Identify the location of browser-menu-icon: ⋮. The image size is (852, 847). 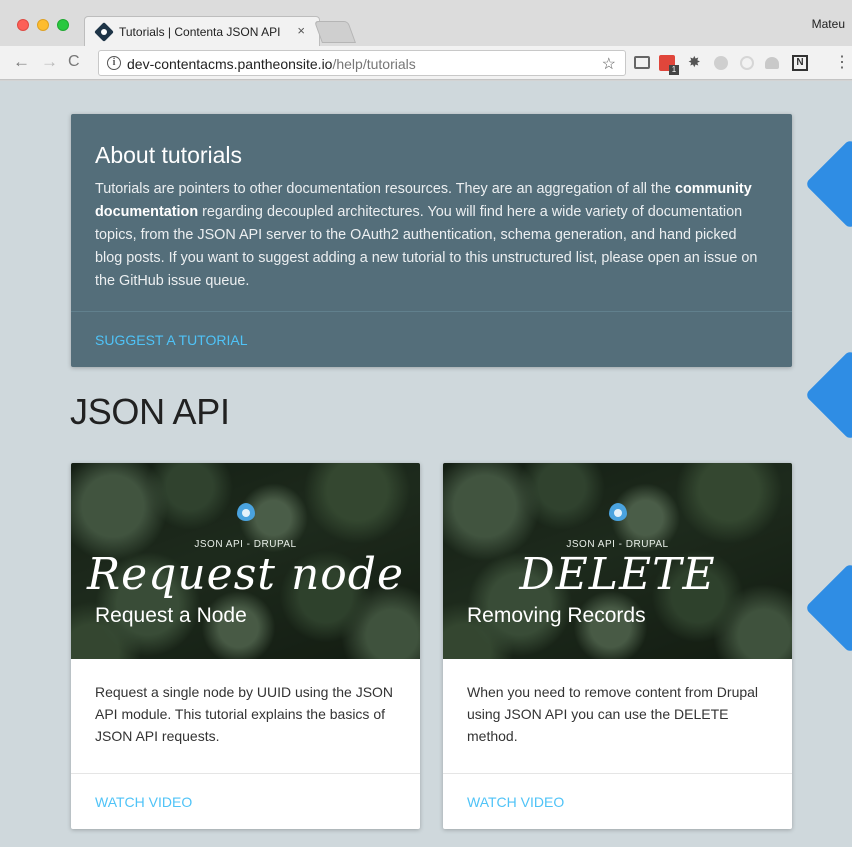
(842, 62).